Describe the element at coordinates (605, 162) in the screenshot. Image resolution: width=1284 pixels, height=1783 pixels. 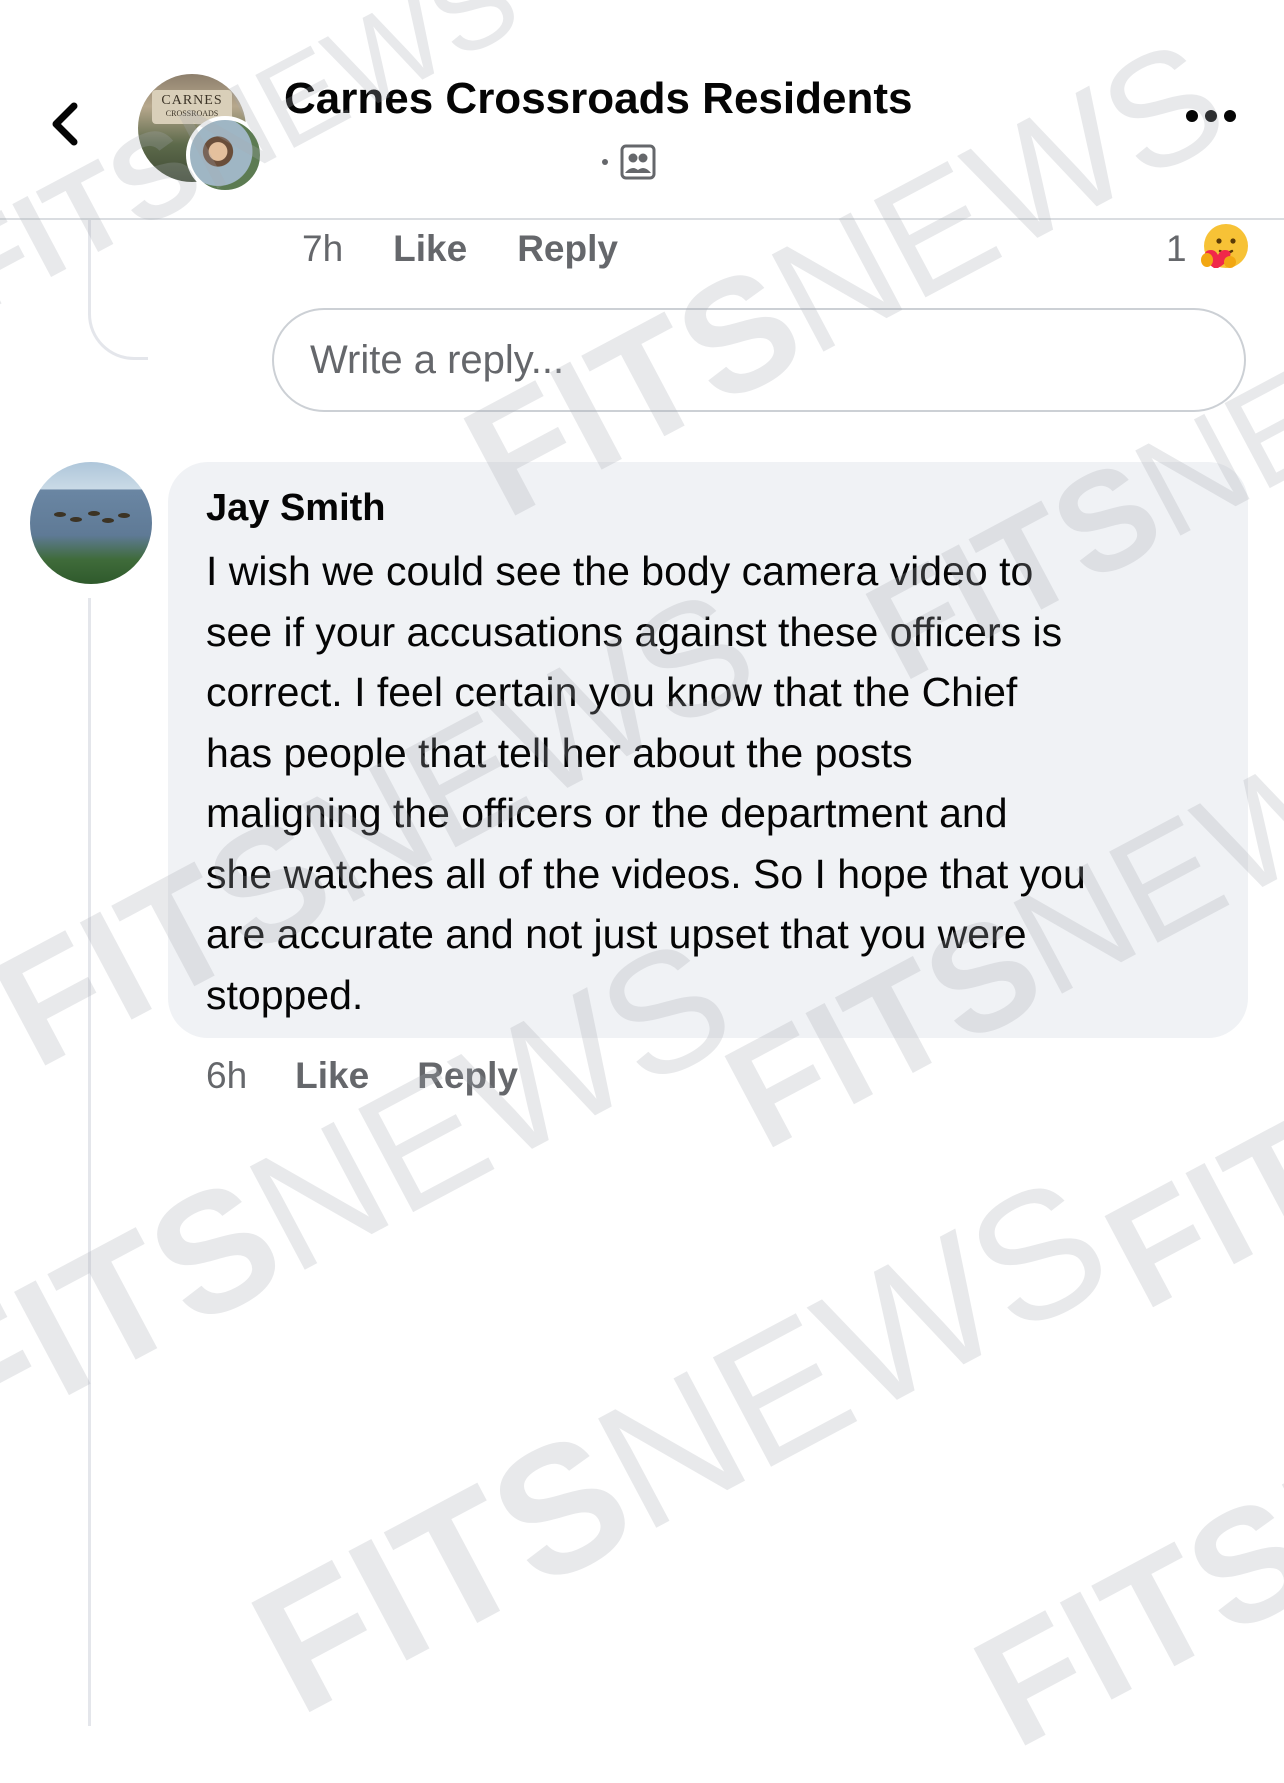
I see `separator-dot` at that location.